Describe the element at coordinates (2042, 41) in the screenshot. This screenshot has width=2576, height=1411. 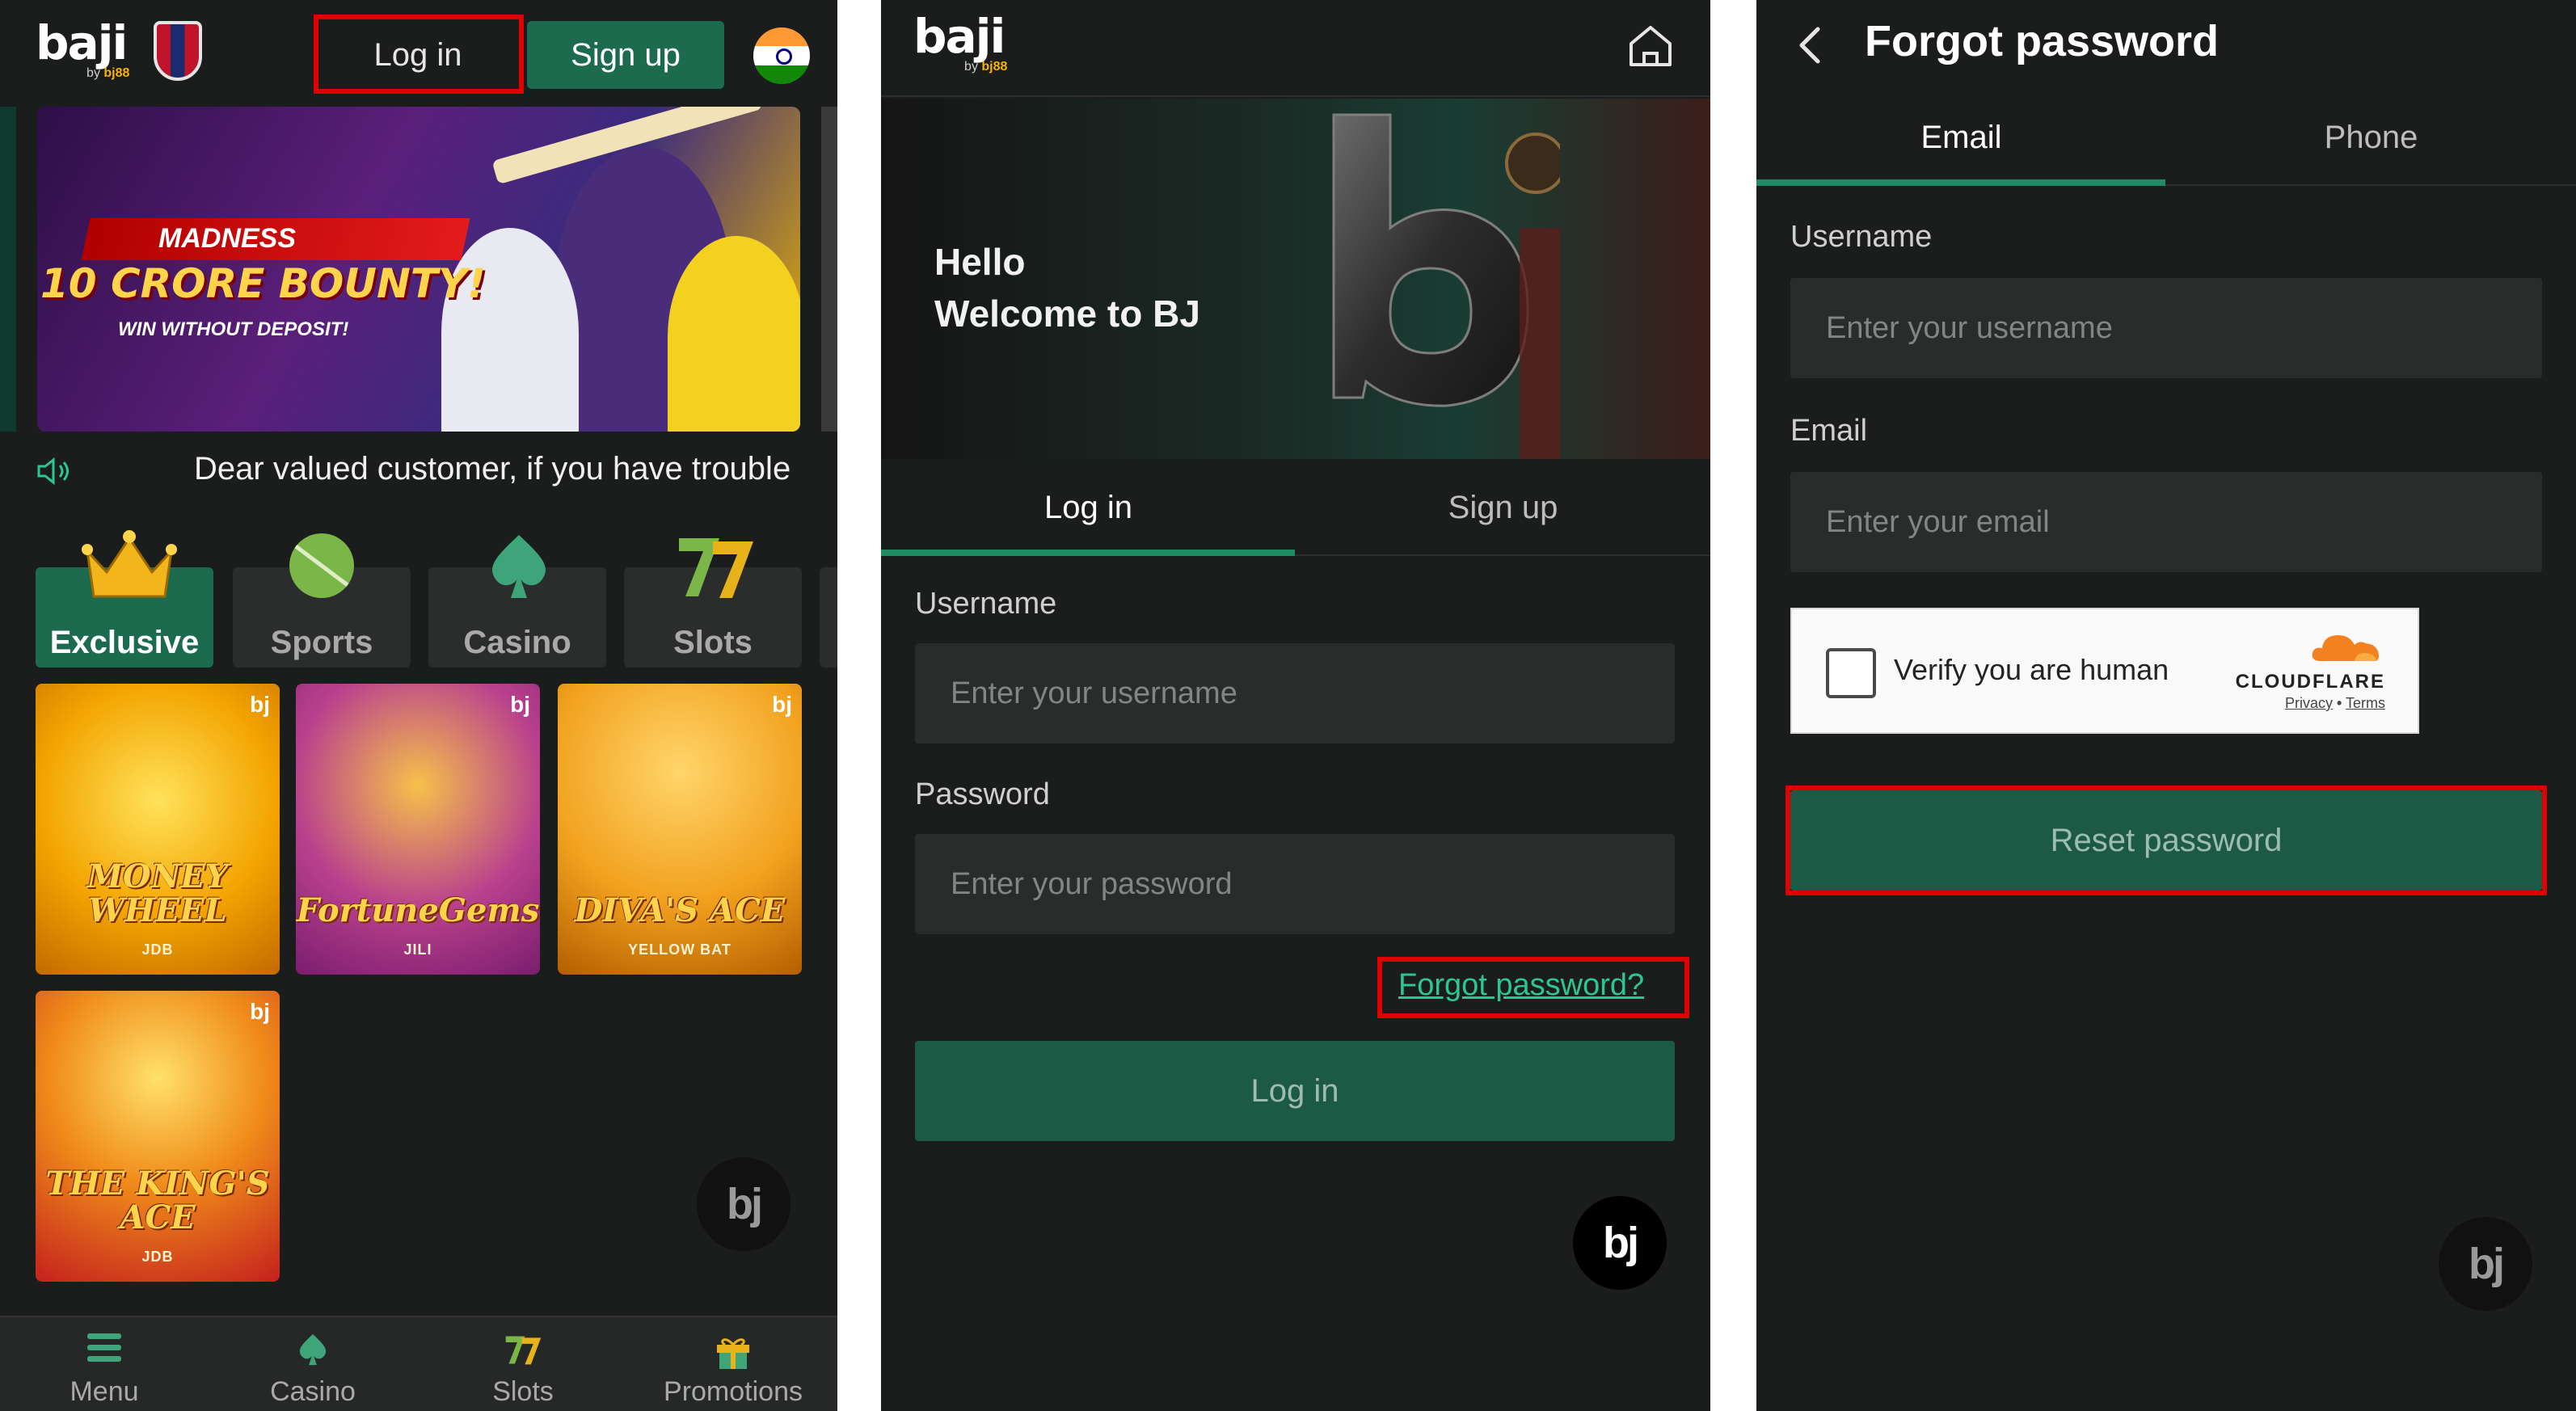
I see `page-title: Forgot password` at that location.